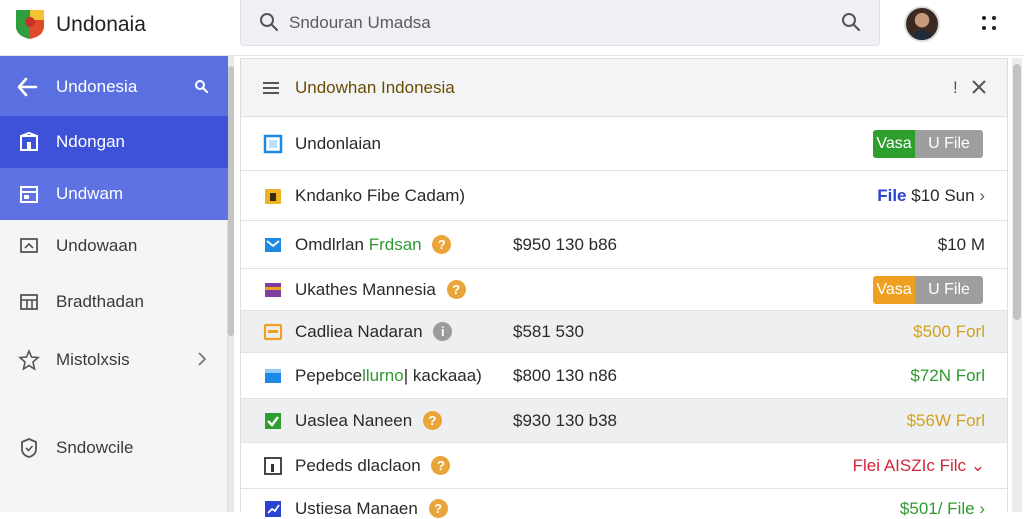 The height and width of the screenshot is (519, 1024). Describe the element at coordinates (29, 141) in the screenshot. I see `building-icon` at that location.